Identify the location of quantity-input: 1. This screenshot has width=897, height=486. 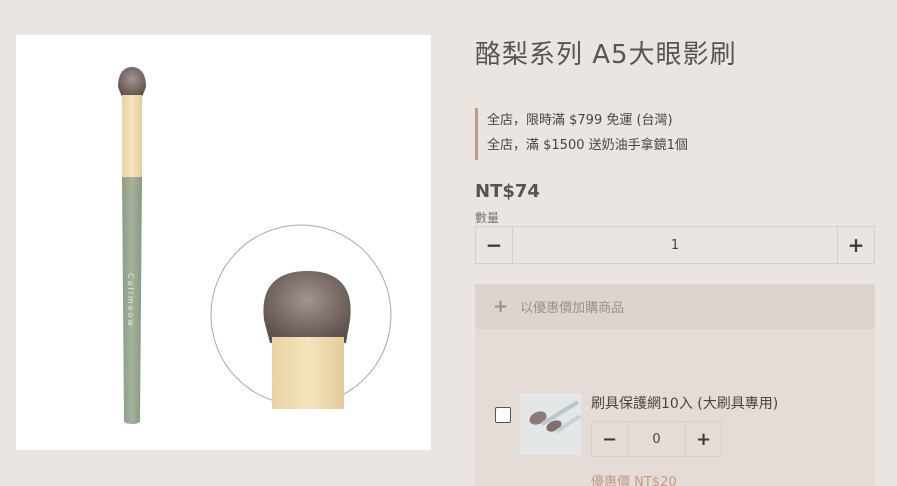
(675, 245).